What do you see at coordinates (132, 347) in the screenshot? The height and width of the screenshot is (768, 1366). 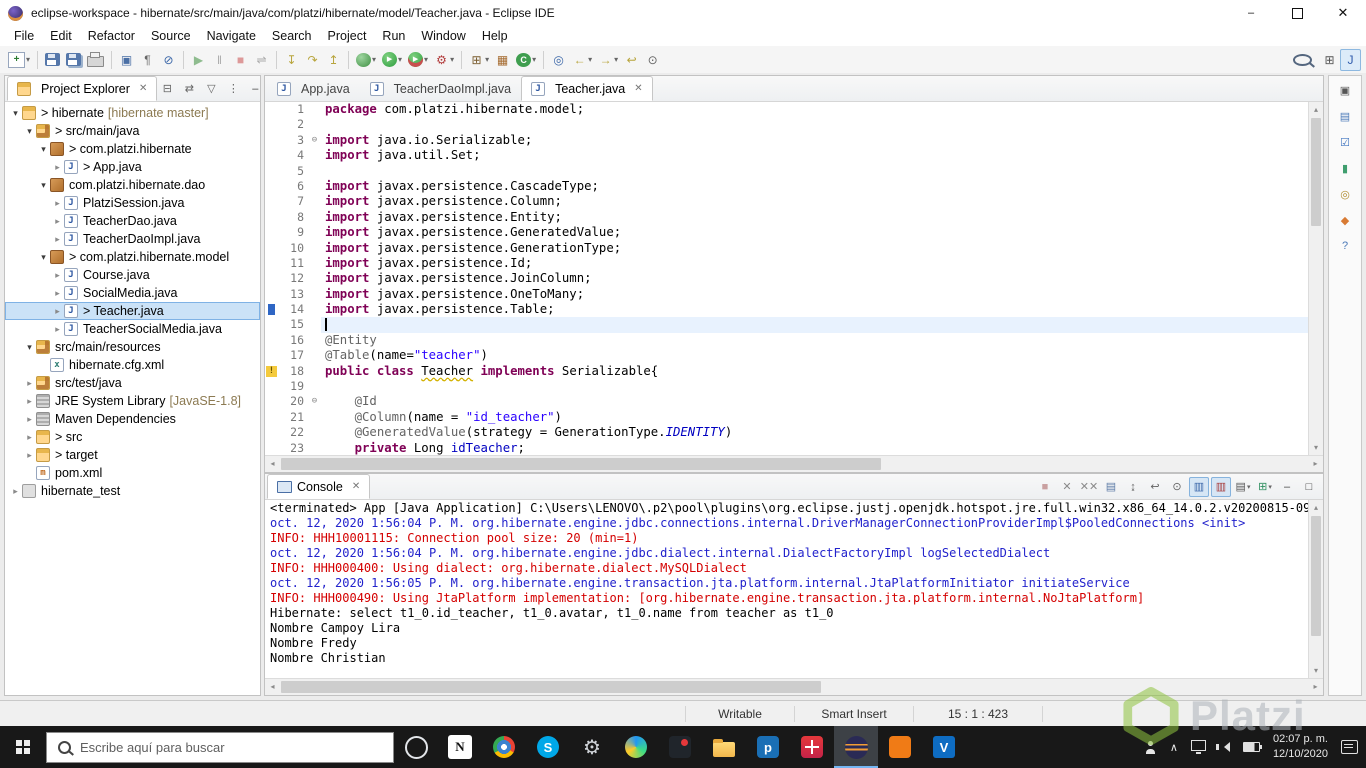 I see `tree-item-src-main-resources: ▾ src/main/resources` at bounding box center [132, 347].